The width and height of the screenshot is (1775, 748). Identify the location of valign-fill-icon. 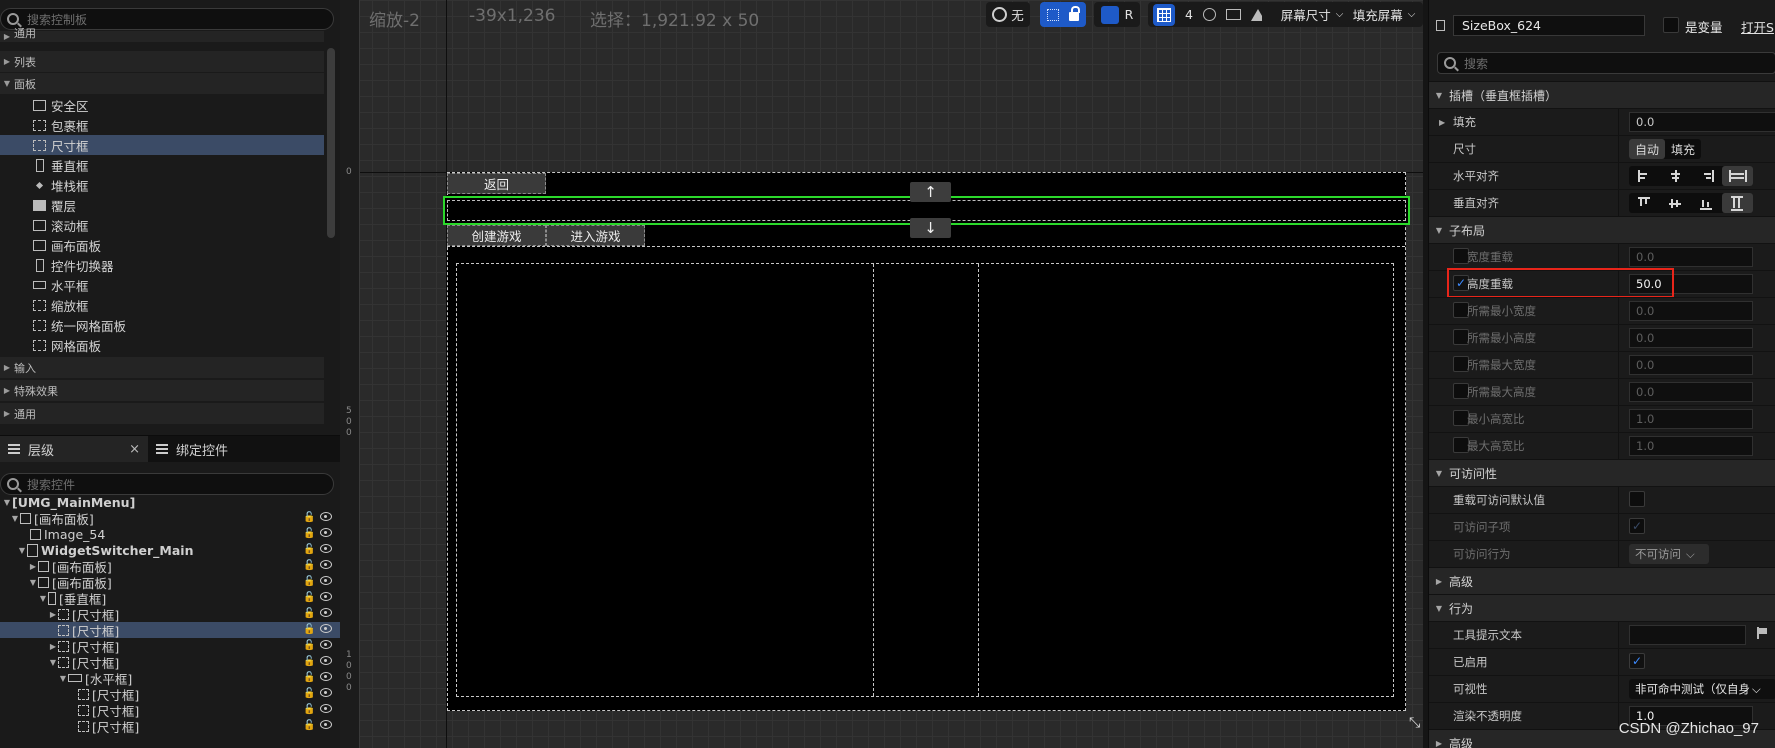
(1737, 203).